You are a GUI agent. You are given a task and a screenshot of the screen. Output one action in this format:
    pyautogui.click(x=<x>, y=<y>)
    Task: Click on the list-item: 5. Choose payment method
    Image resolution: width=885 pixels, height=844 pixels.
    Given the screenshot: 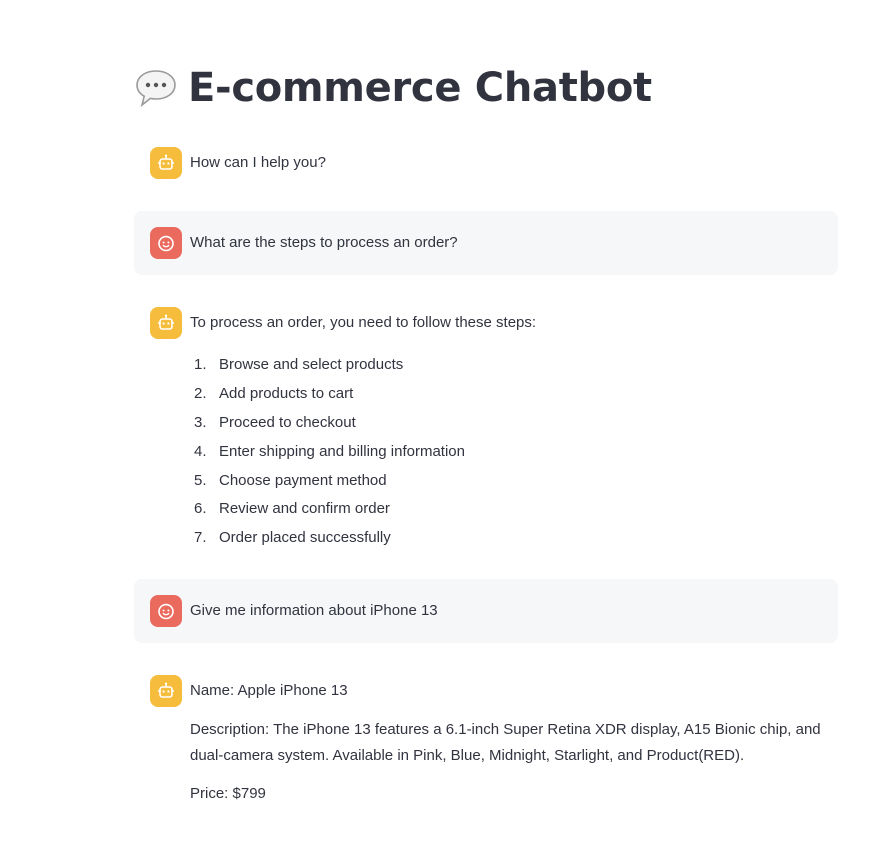 What is the action you would take?
    pyautogui.click(x=506, y=480)
    